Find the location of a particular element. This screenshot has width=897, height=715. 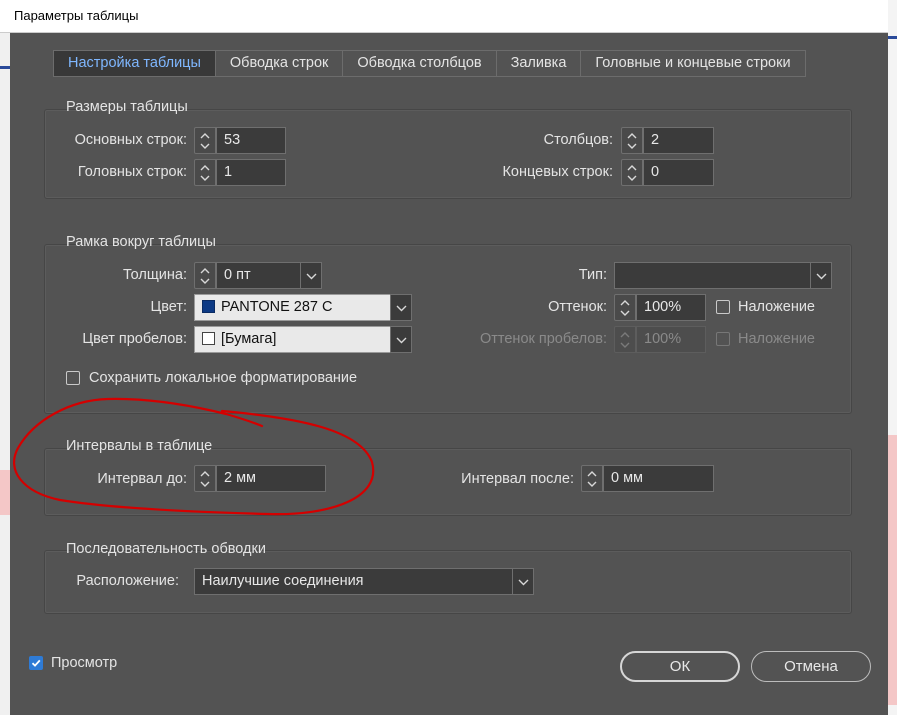

red-annotation-circle is located at coordinates (194, 456).